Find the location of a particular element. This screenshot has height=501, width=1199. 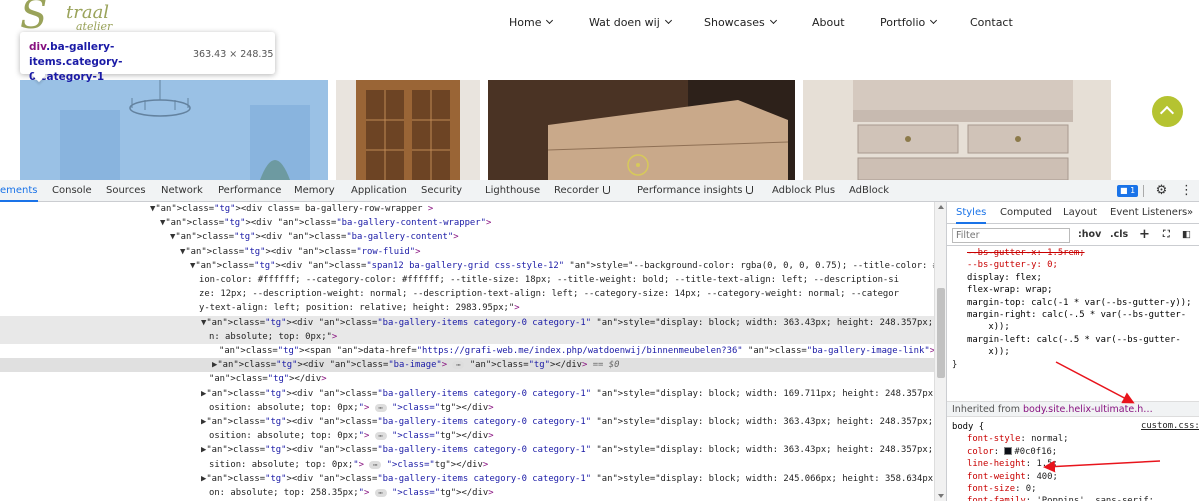

scroll-to-top-button is located at coordinates (1167, 111).